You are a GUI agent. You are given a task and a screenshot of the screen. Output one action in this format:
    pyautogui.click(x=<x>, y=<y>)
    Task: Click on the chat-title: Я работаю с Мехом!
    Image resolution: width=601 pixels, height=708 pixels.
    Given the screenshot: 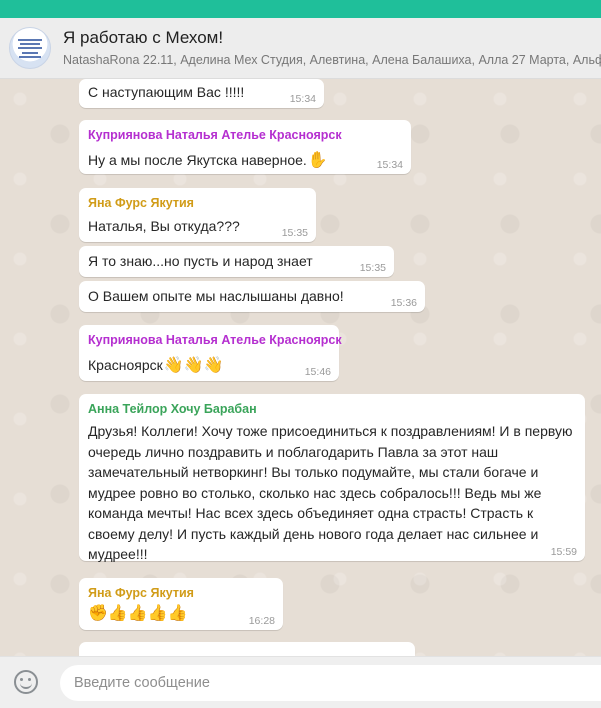 What is the action you would take?
    pyautogui.click(x=143, y=37)
    